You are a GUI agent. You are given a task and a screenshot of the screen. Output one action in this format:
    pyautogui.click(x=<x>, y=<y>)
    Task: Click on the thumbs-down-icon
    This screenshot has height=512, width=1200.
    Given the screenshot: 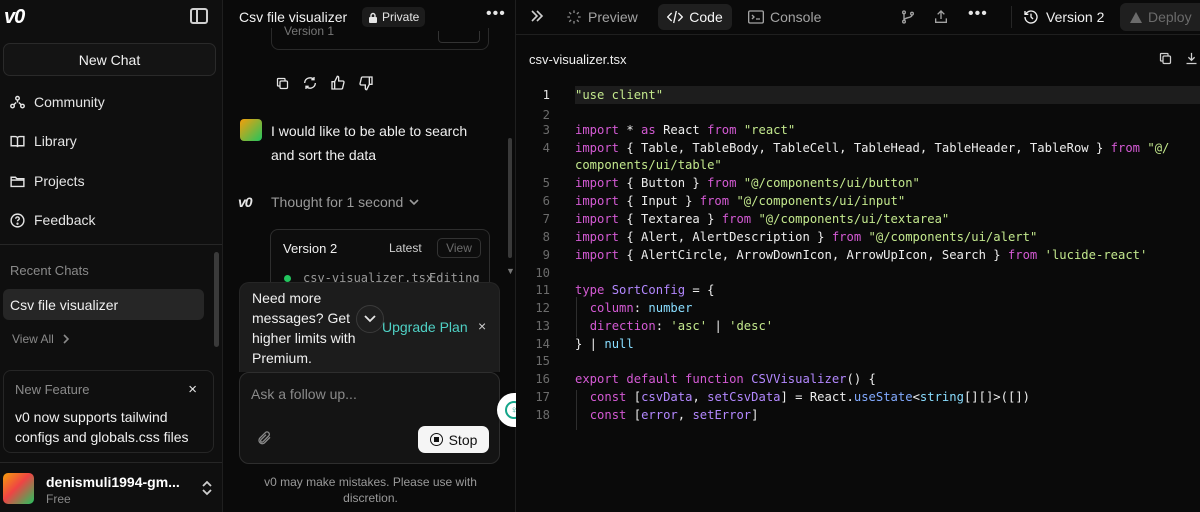 What is the action you would take?
    pyautogui.click(x=366, y=83)
    